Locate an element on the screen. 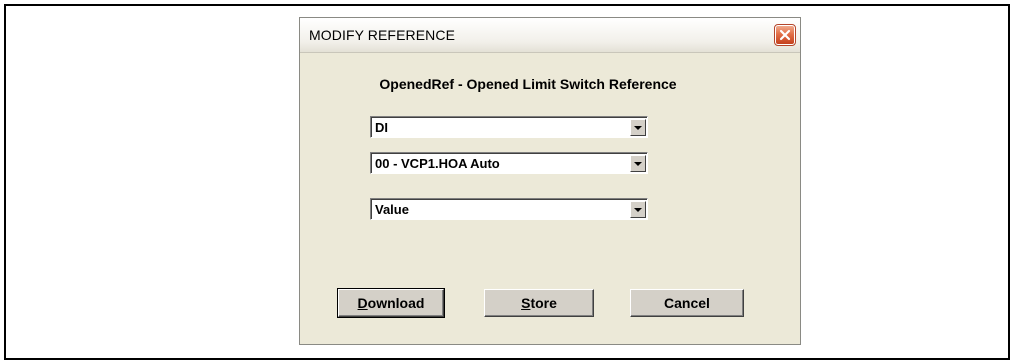 Image resolution: width=1018 pixels, height=364 pixels. cancel-label: Cancel is located at coordinates (687, 303).